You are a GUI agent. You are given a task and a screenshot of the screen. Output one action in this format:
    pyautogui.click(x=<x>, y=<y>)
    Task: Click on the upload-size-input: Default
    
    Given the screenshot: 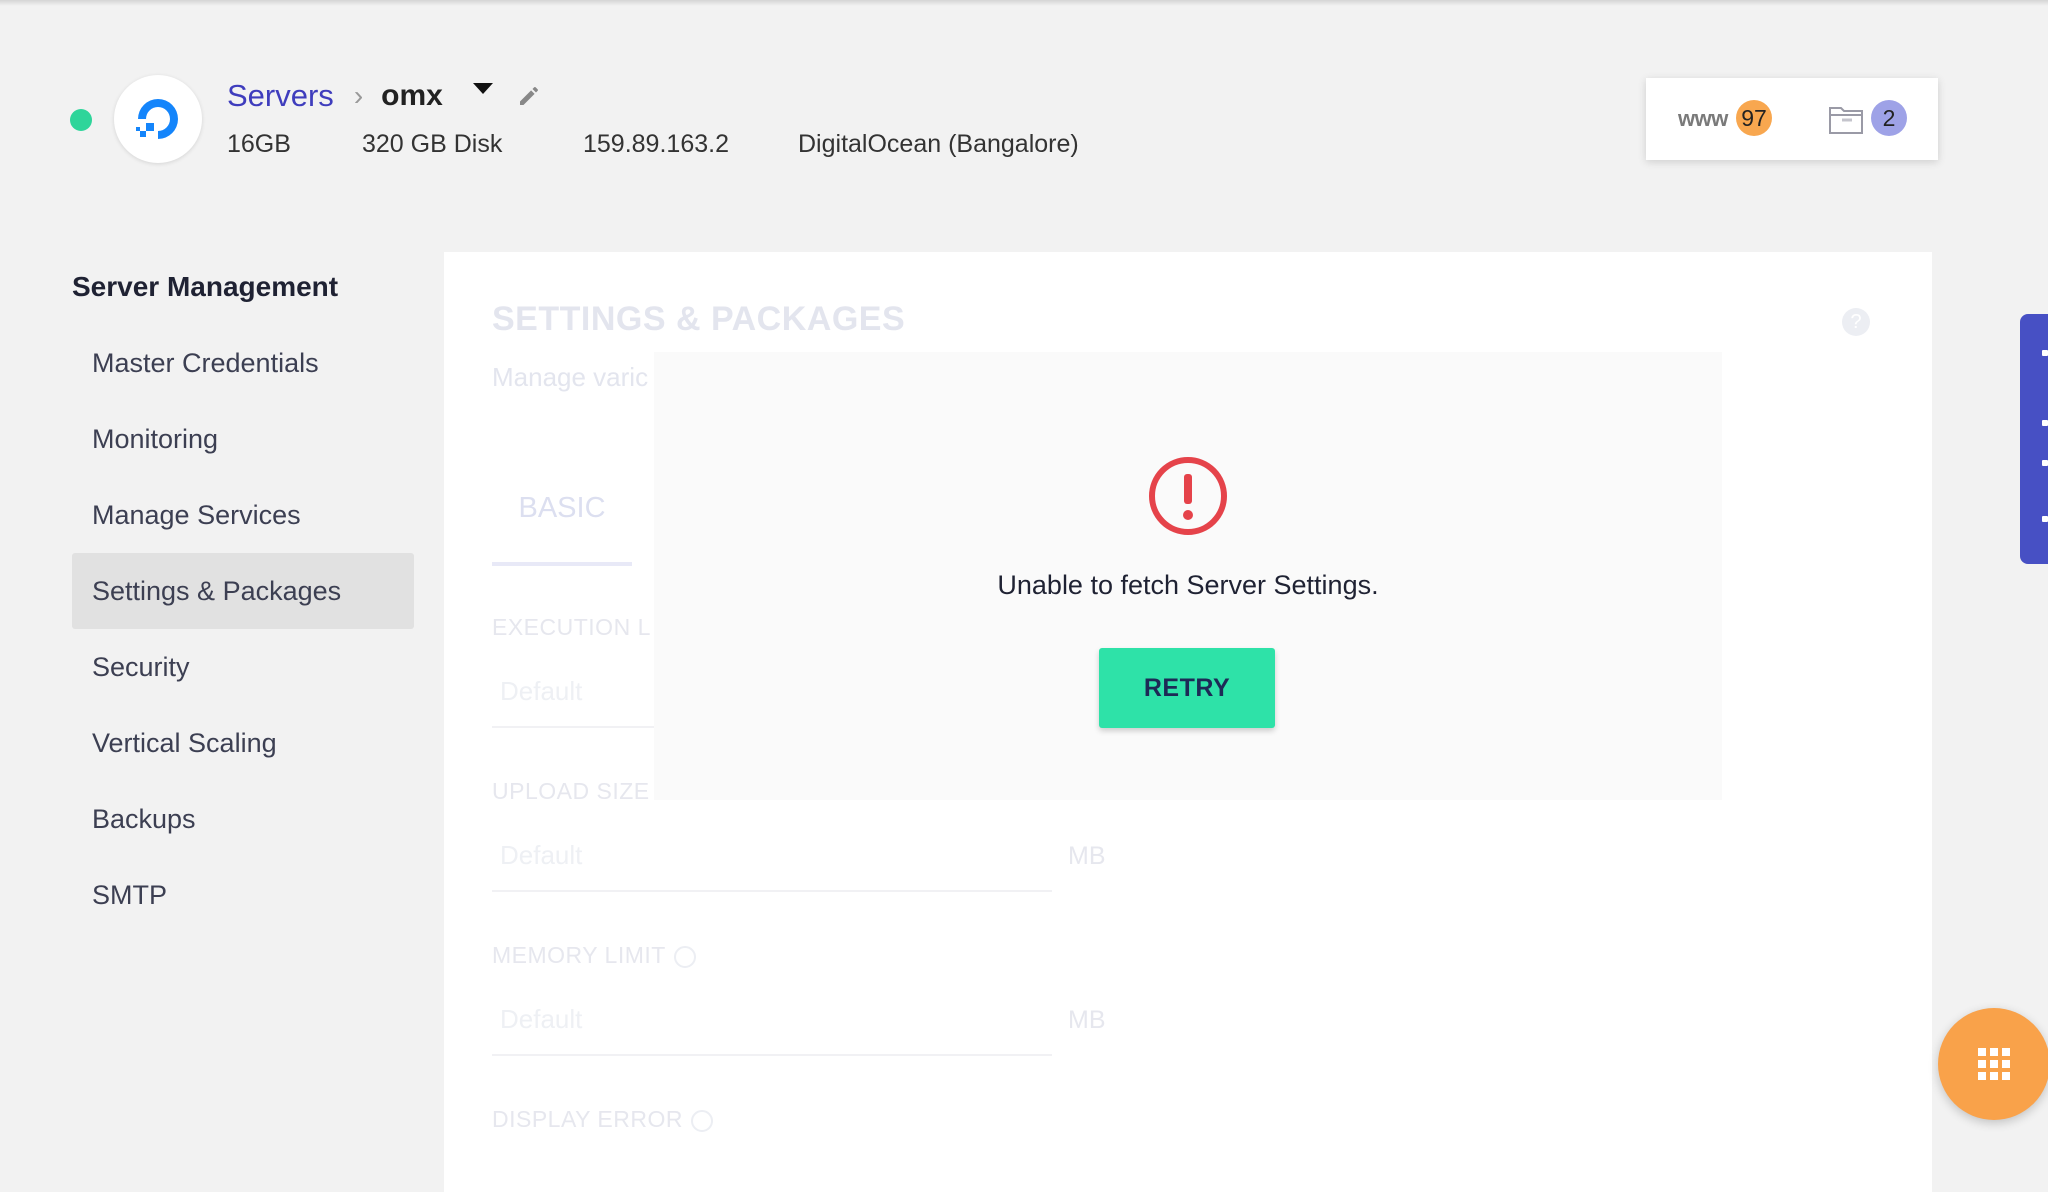 What is the action you would take?
    pyautogui.click(x=772, y=856)
    